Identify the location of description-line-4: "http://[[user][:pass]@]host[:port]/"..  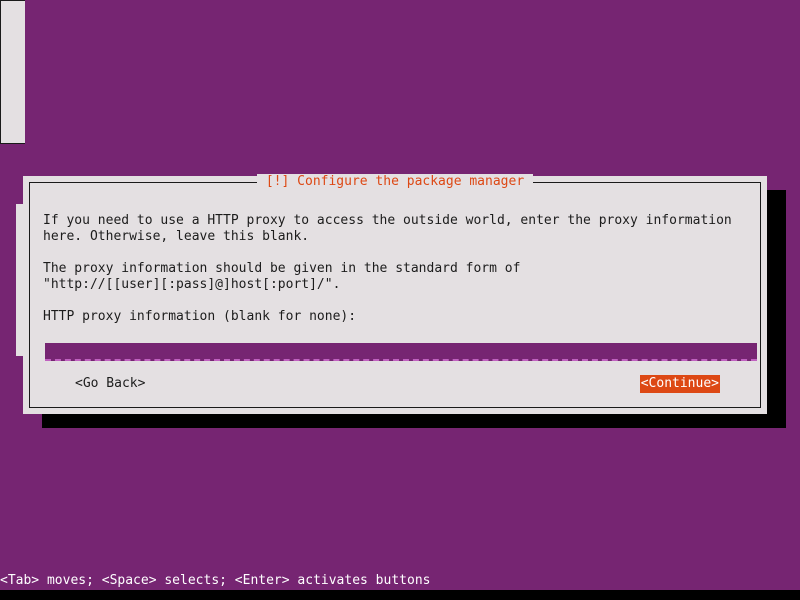
(192, 284).